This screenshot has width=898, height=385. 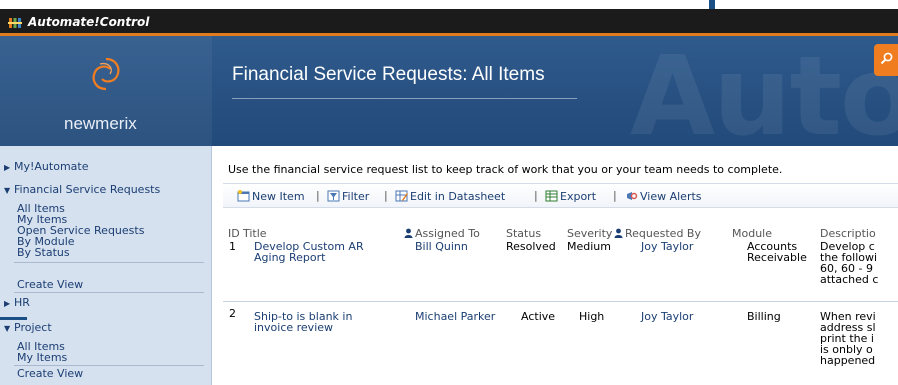 I want to click on cell-module: Accounts Receivable, so click(x=777, y=252).